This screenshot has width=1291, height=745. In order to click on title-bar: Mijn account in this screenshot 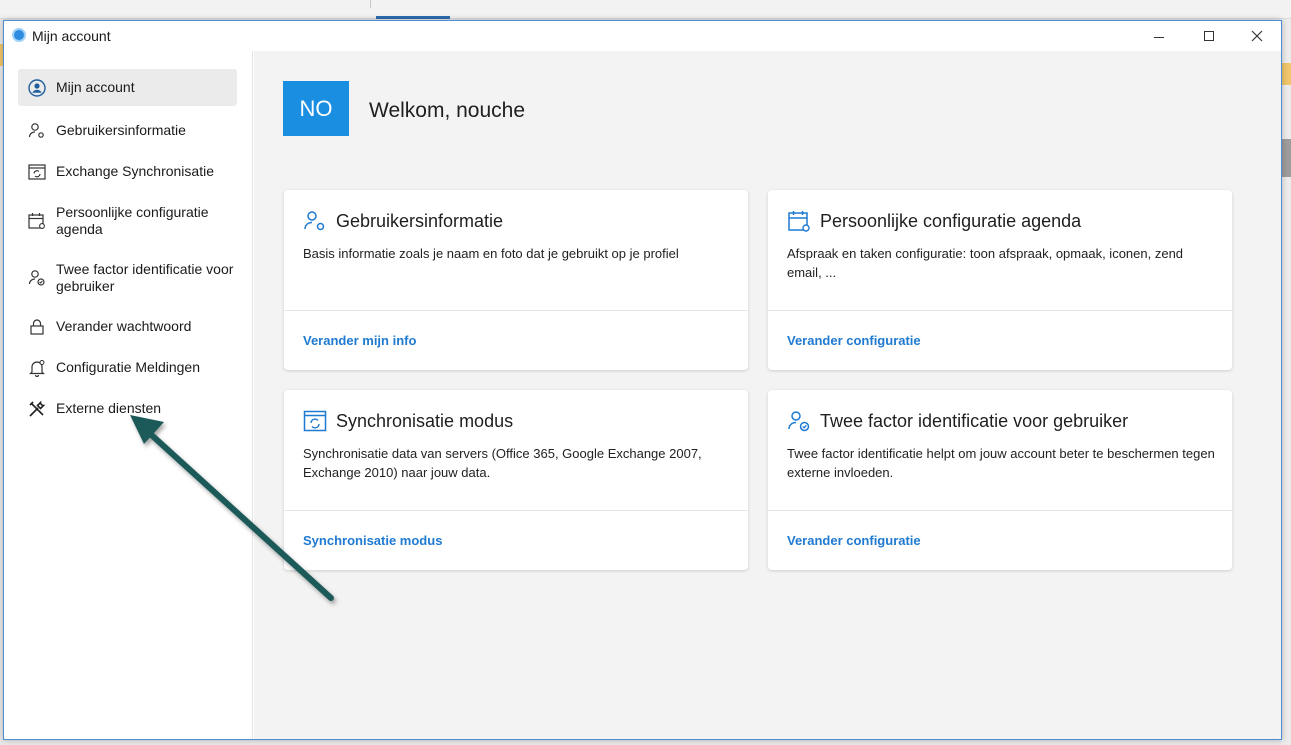, I will do `click(642, 36)`.